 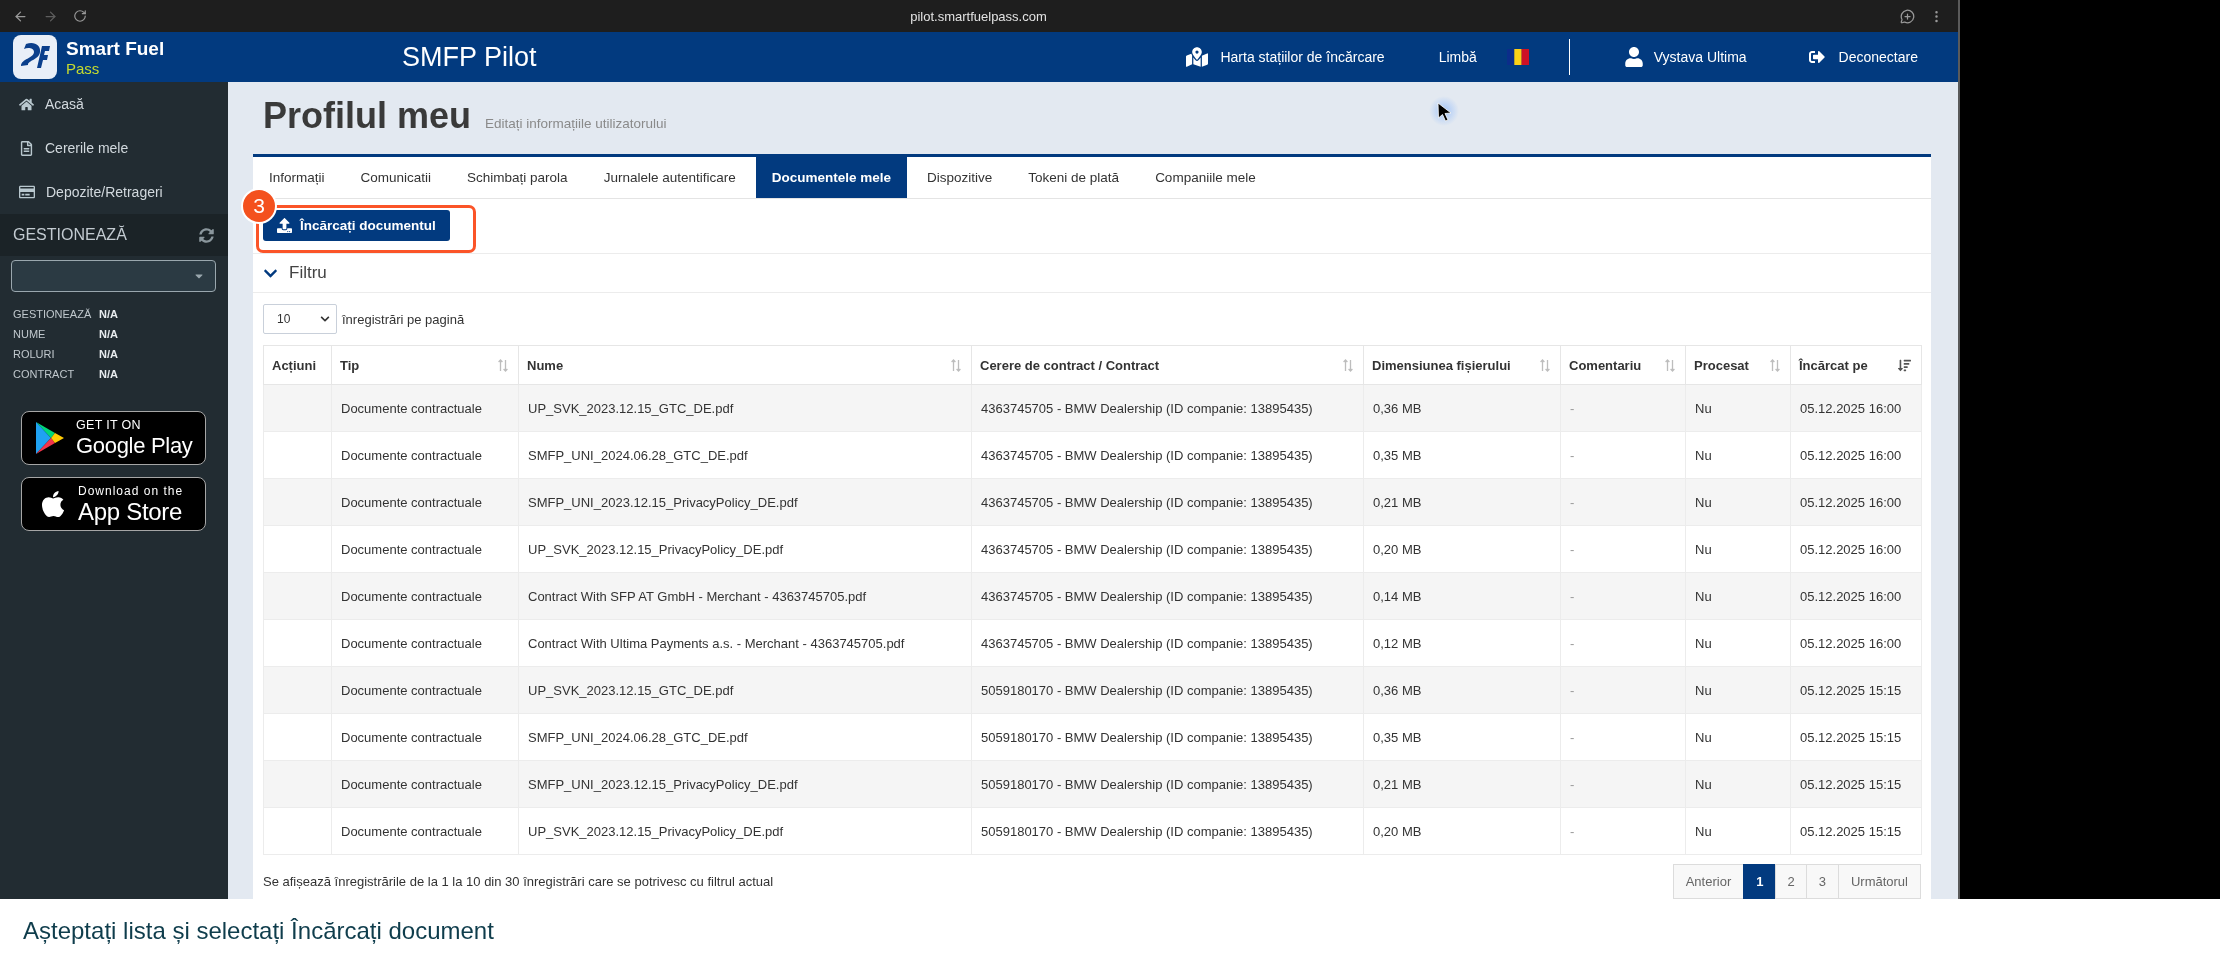 I want to click on table-cell: 0,36 MB, so click(x=1462, y=690).